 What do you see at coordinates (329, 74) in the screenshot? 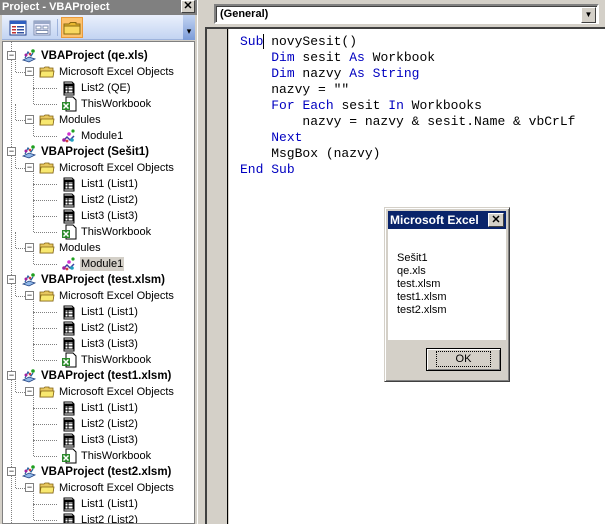
I see `code-line: Dim nazvy As String` at bounding box center [329, 74].